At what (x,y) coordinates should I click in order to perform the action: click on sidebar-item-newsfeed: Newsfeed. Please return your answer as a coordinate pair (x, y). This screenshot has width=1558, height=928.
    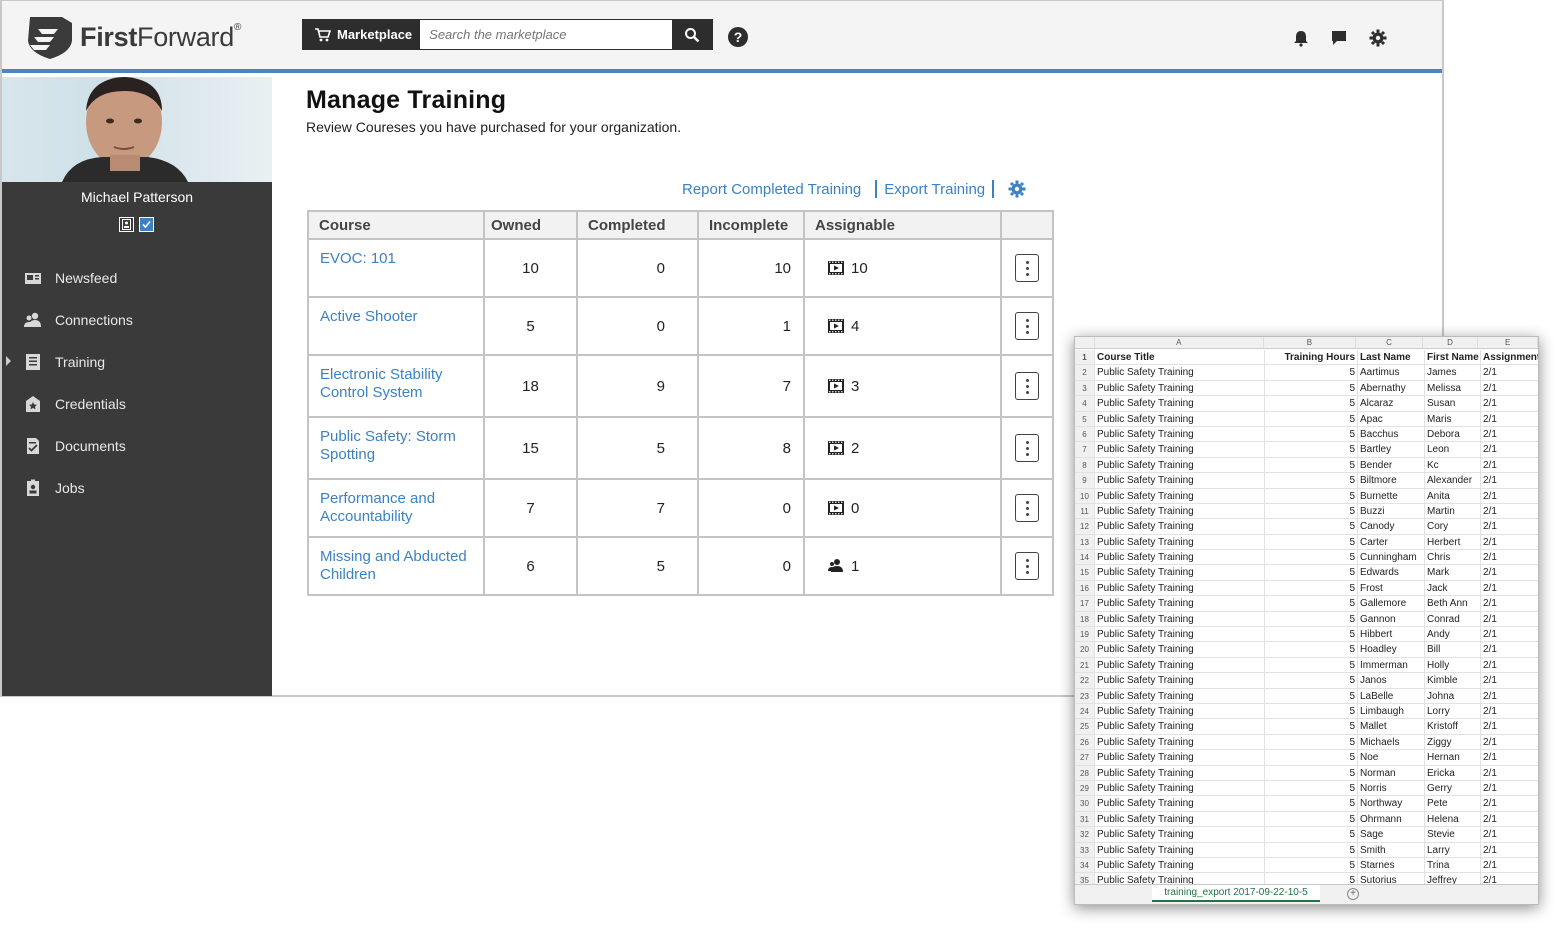
    Looking at the image, I should click on (137, 278).